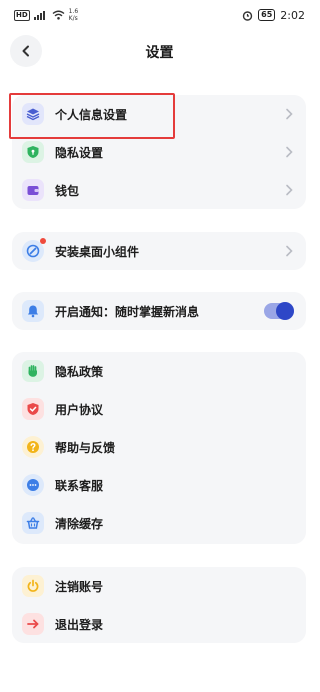 This screenshot has width=320, height=692. What do you see at coordinates (33, 586) in the screenshot?
I see `power-icon` at bounding box center [33, 586].